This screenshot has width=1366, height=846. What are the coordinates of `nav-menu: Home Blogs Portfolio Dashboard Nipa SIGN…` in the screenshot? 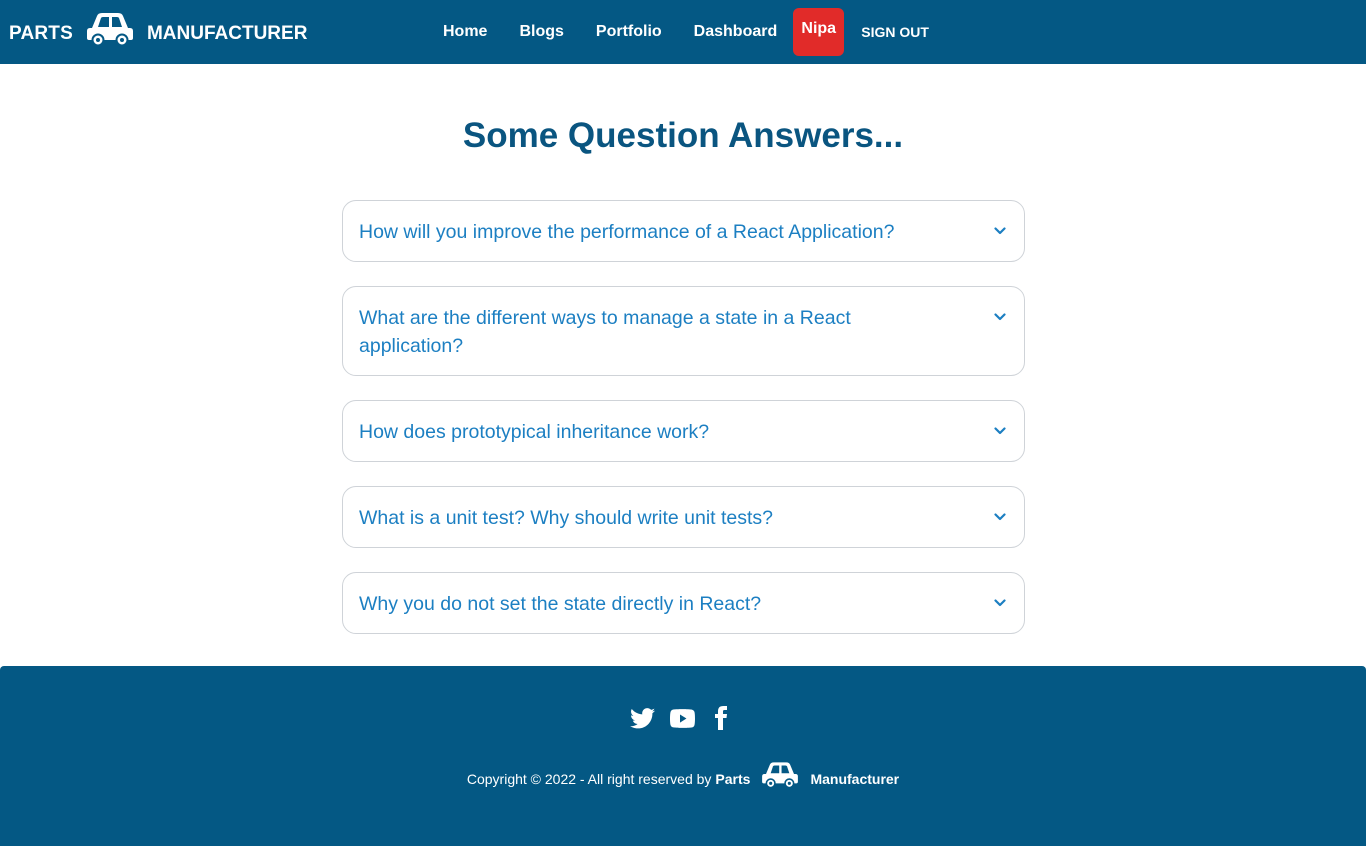 It's located at (686, 32).